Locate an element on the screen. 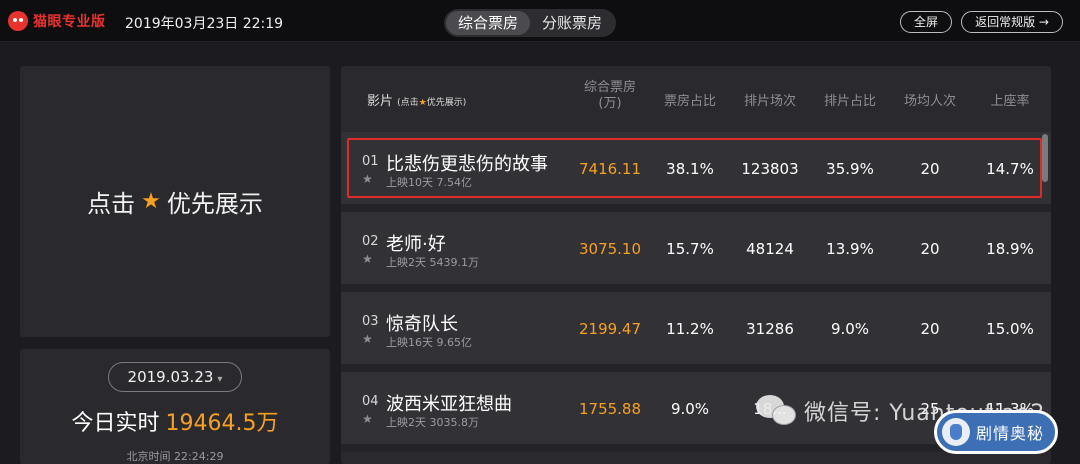 This screenshot has height=464, width=1080. row-meta: 上映16天 9.65亿 is located at coordinates (429, 342).